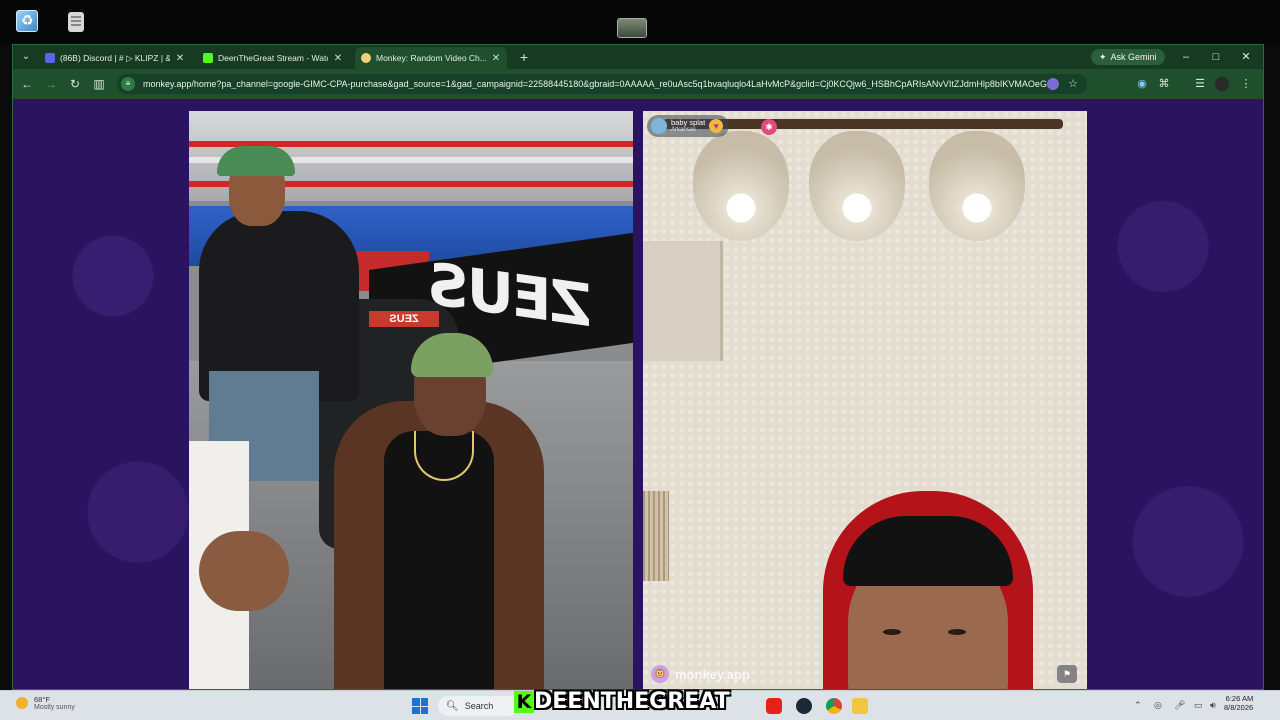  What do you see at coordinates (1213, 705) in the screenshot?
I see `volume-tray-icon: 🔊︎` at bounding box center [1213, 705].